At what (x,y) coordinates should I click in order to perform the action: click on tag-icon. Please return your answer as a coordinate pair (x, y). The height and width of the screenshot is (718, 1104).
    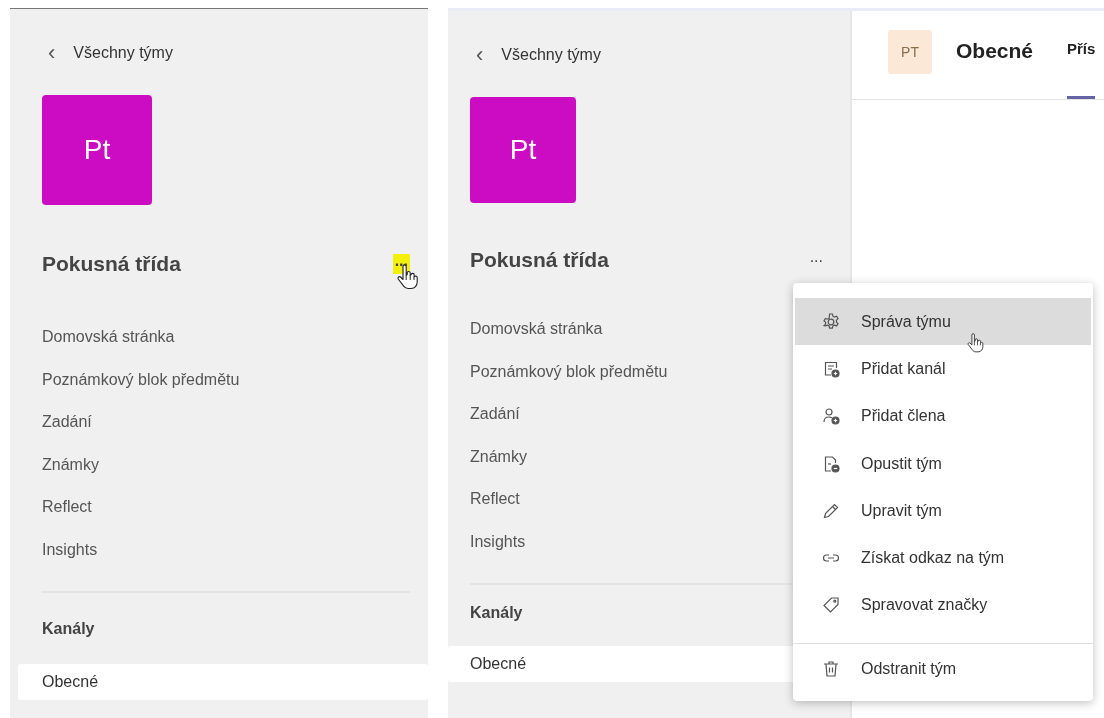
    Looking at the image, I should click on (831, 605).